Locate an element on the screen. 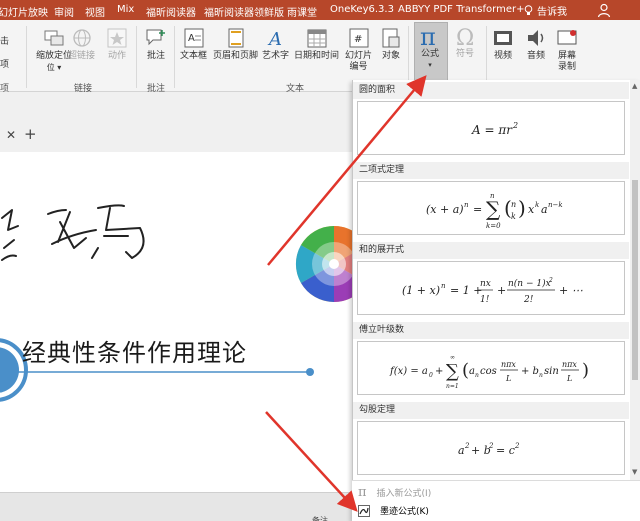 The image size is (640, 521). red-arrow-to-equation-button is located at coordinates (347, 170).